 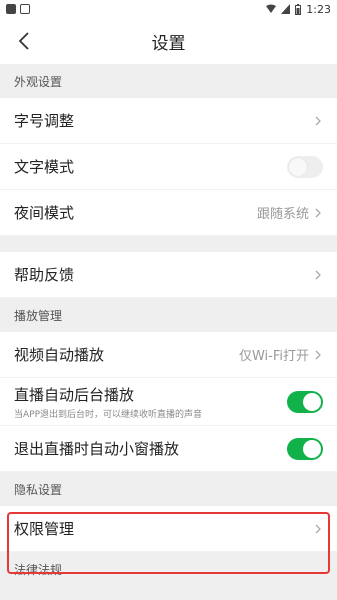 I want to click on live-pip-right, so click(x=305, y=448).